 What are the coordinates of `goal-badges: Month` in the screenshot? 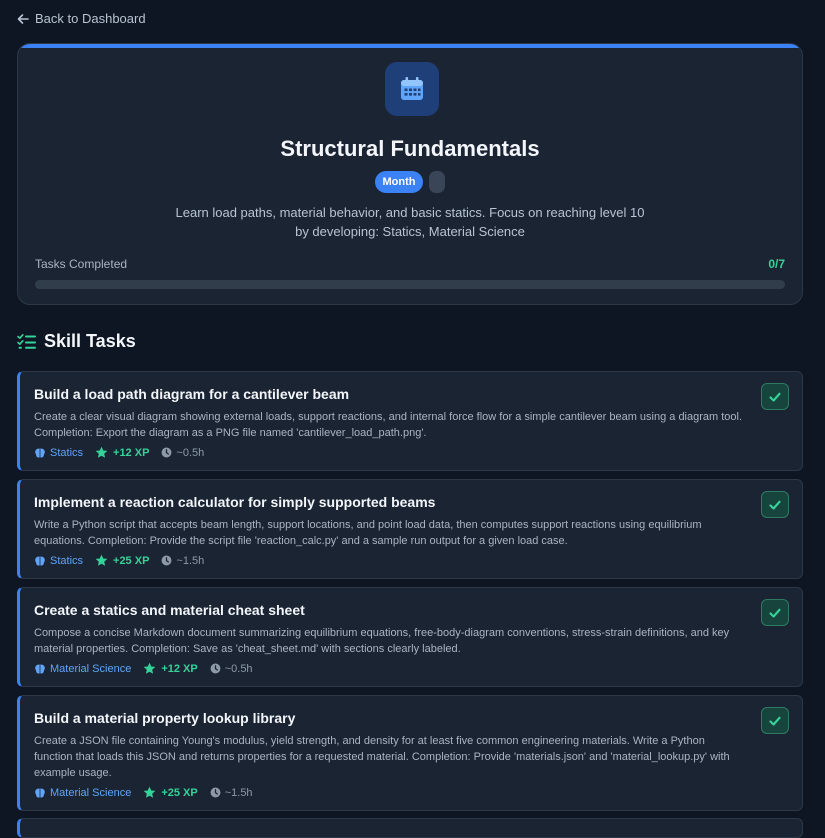 It's located at (410, 182).